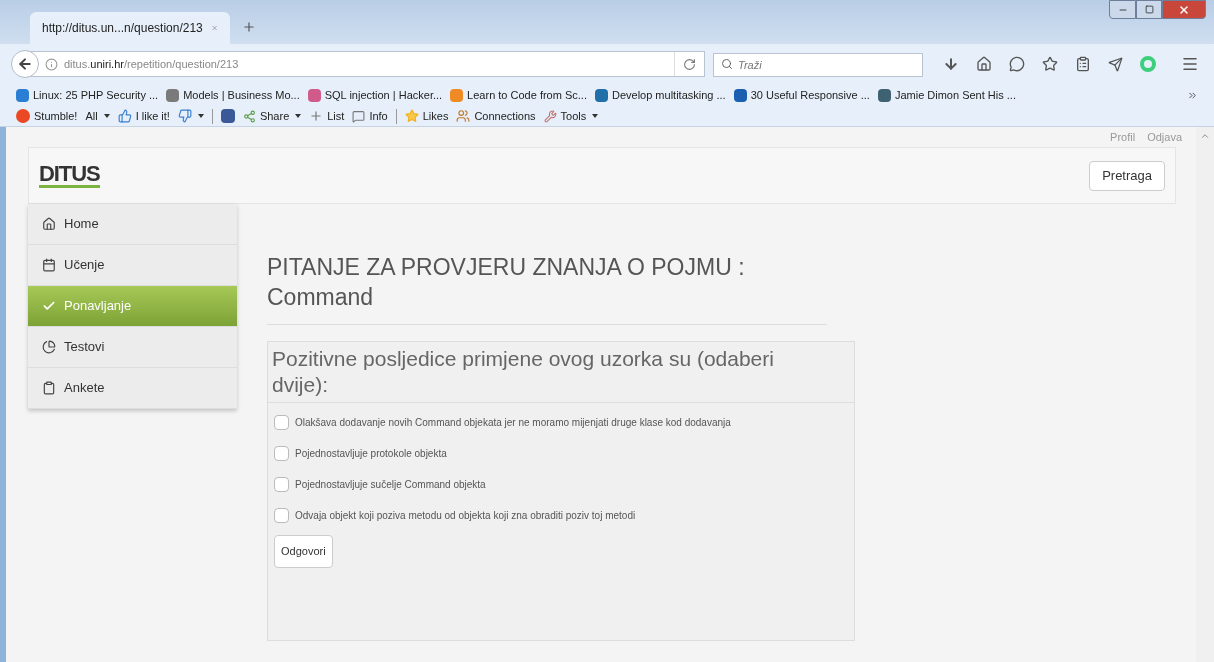 This screenshot has width=1214, height=662. I want to click on addon-toolbar-button: I like it!, so click(143, 116).